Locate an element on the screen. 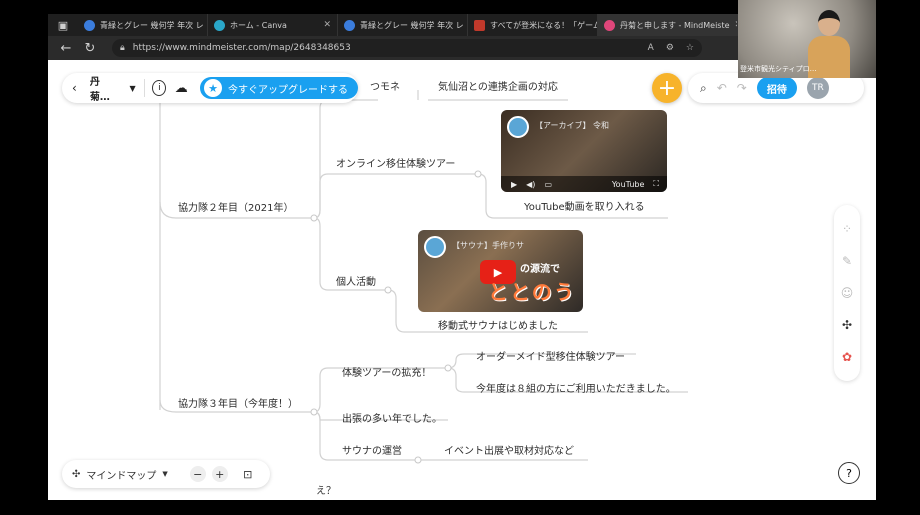 Image resolution: width=920 pixels, height=515 pixels. fit-screen-icon: ⊡ is located at coordinates (248, 474).